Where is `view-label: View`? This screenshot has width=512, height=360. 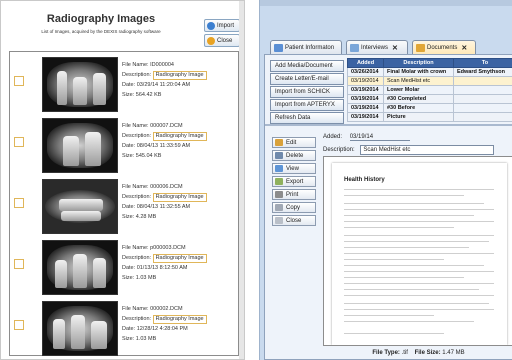
view-label: View is located at coordinates (292, 168).